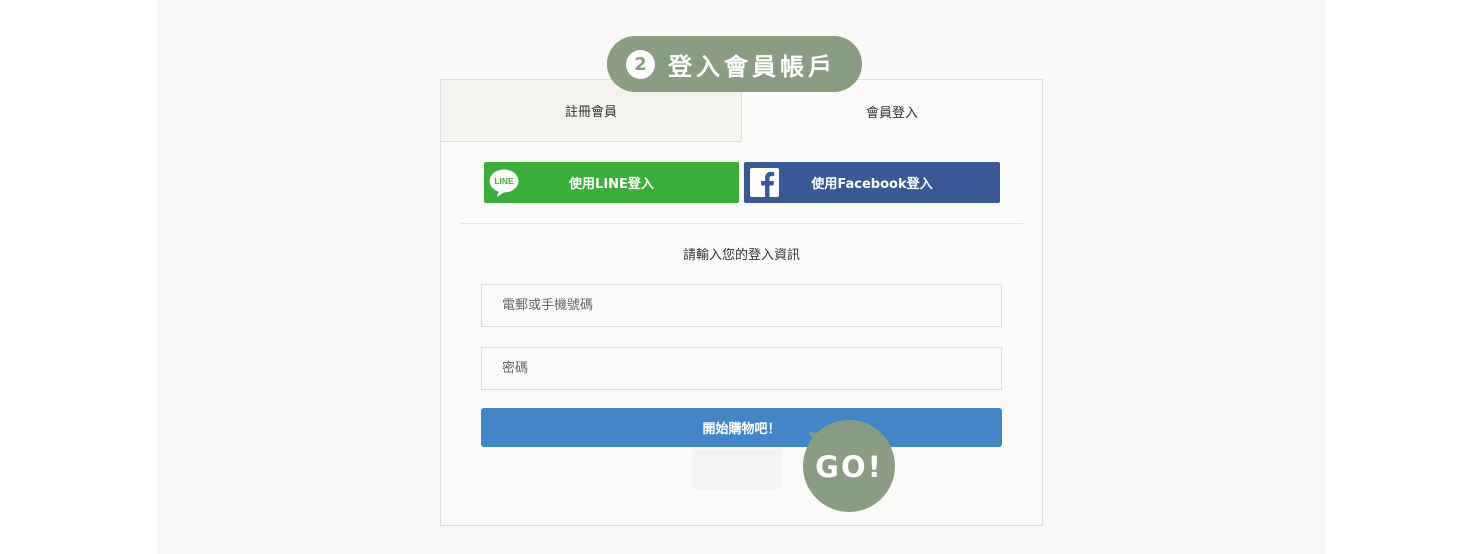 The width and height of the screenshot is (1480, 554). I want to click on divider, so click(742, 223).